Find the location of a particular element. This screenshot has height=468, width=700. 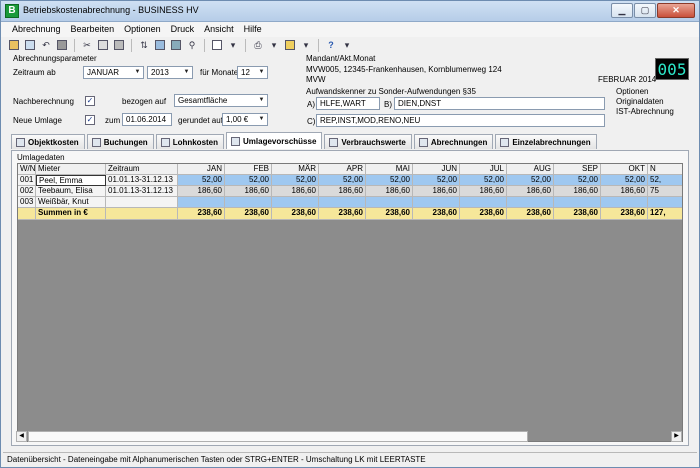

header-month: OKT is located at coordinates (624, 169).